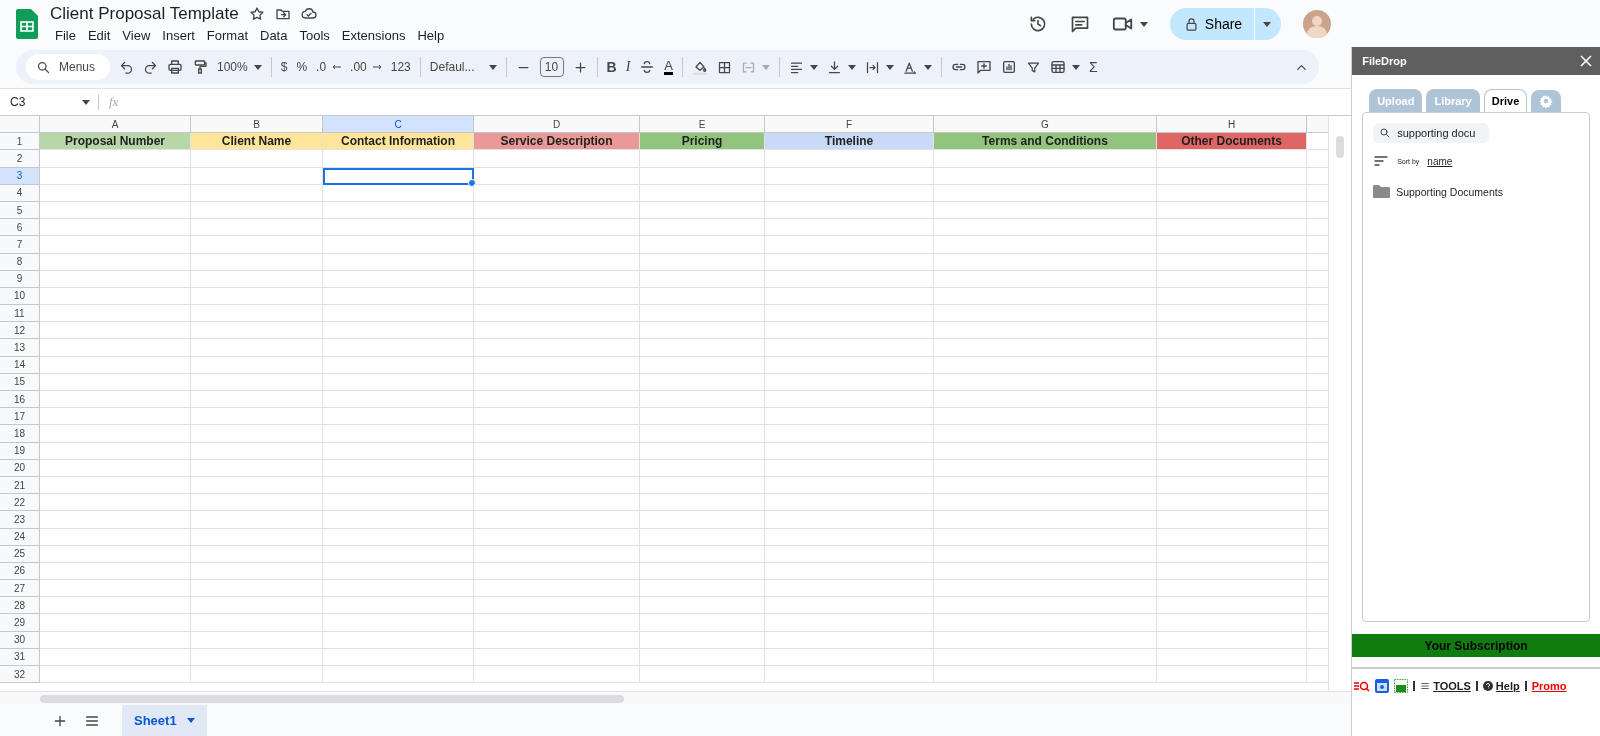  Describe the element at coordinates (115, 125) in the screenshot. I see `column-header: A` at that location.